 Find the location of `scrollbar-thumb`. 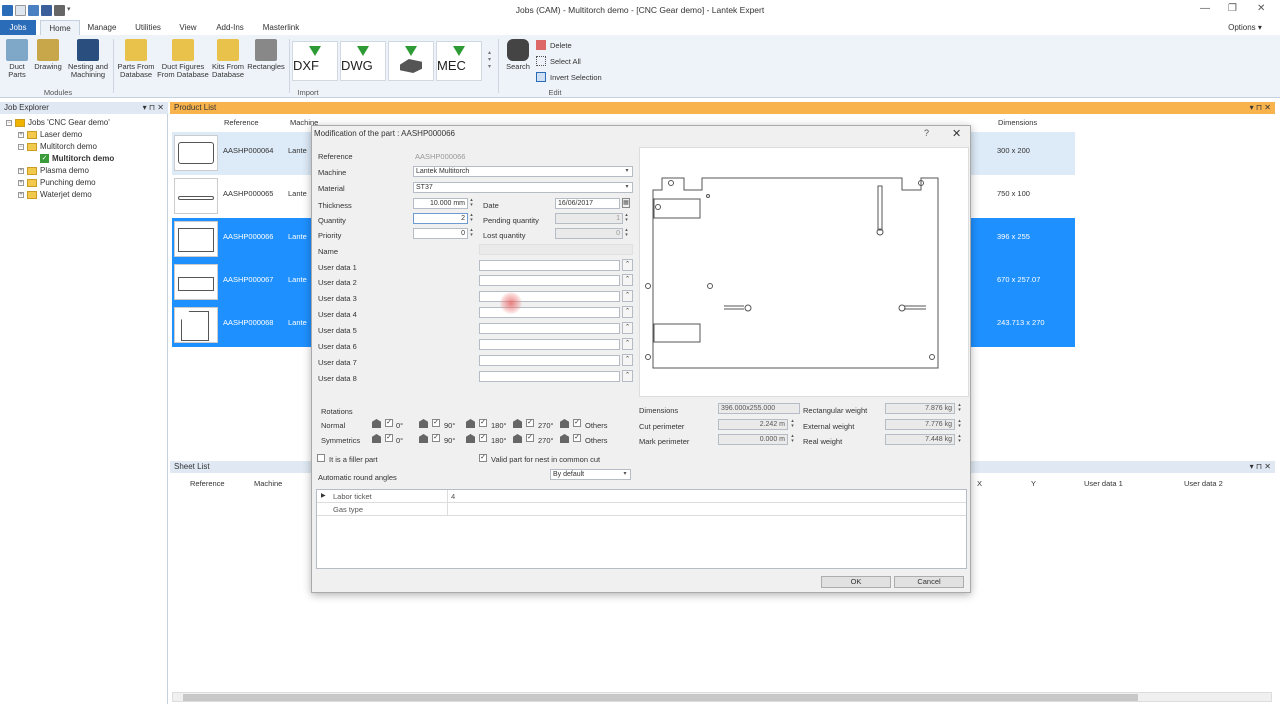

scrollbar-thumb is located at coordinates (660, 697).